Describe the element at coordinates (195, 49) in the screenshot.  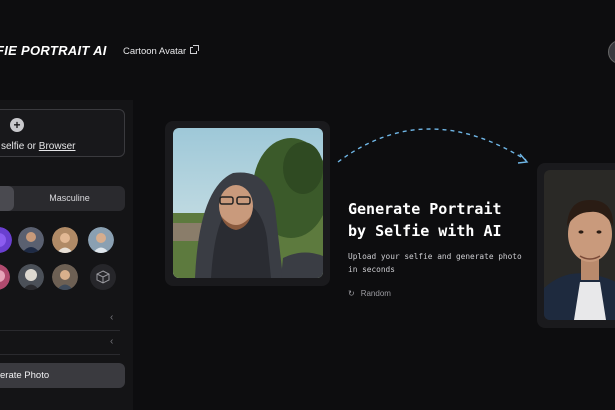
I see `external-link-icon` at that location.